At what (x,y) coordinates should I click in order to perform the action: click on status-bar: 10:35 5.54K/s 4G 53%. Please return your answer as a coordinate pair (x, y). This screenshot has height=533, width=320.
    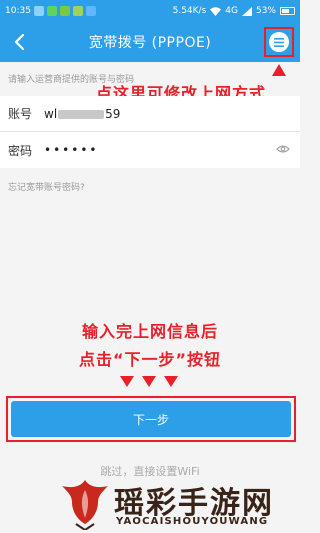
    Looking at the image, I should click on (150, 11).